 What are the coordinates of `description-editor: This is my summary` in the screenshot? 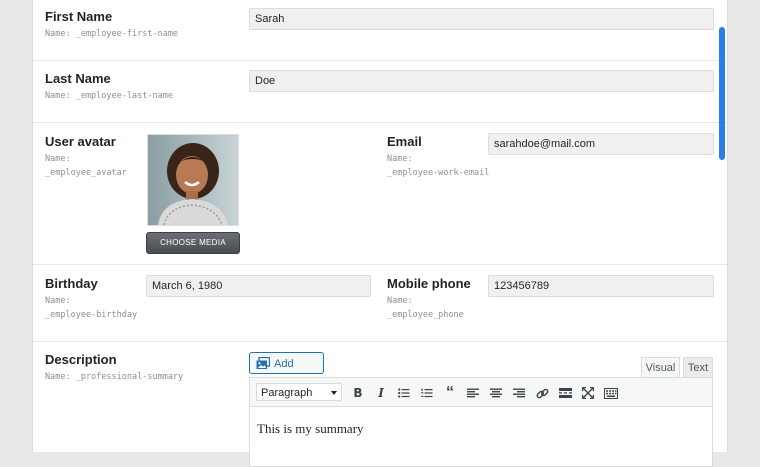 It's located at (481, 437).